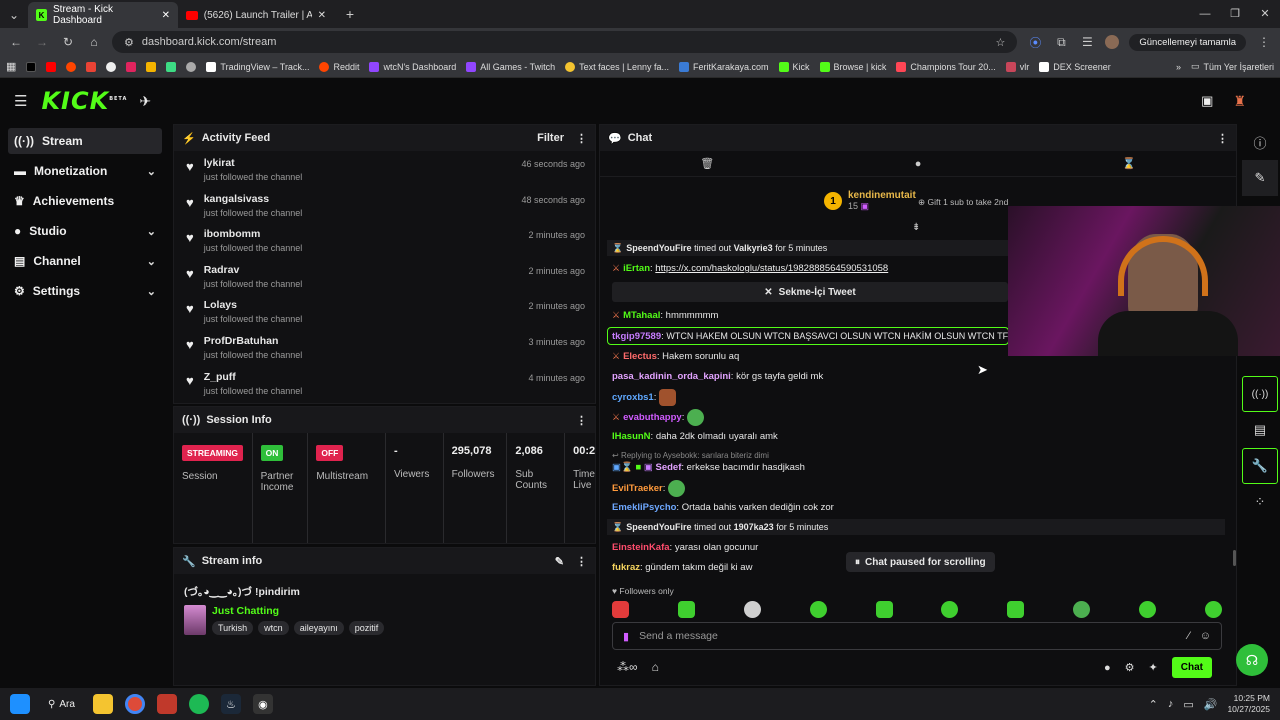 The width and height of the screenshot is (1280, 720). What do you see at coordinates (85, 261) in the screenshot?
I see `sidebar-item-channel: ▤ Channel ⌄` at bounding box center [85, 261].